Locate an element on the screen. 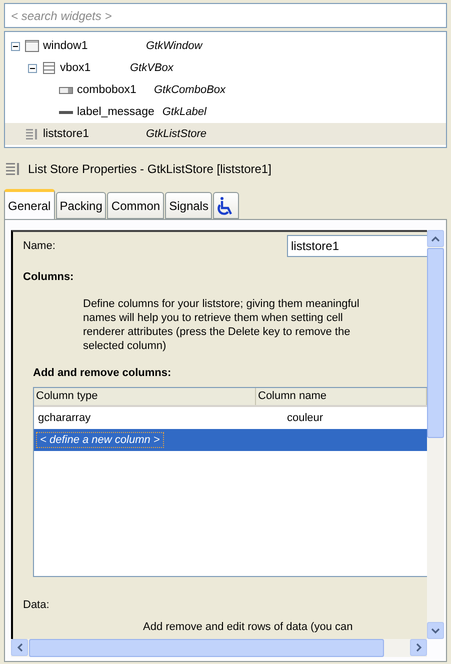  widget-name: liststore1 is located at coordinates (66, 134).